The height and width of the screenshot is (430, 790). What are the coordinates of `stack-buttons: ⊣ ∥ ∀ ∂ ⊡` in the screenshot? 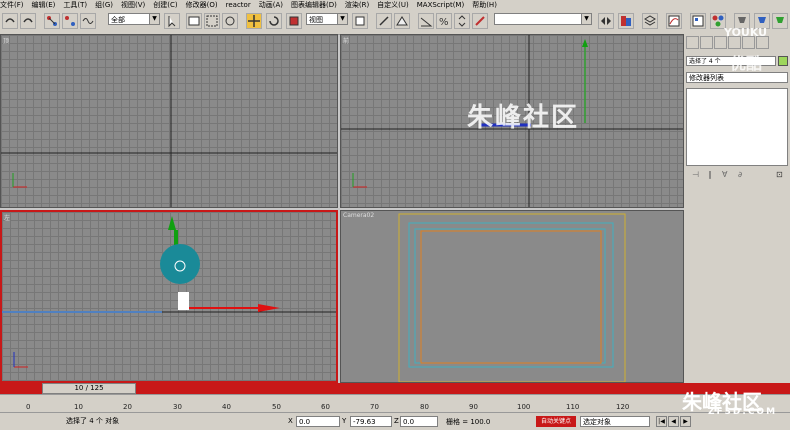 It's located at (737, 176).